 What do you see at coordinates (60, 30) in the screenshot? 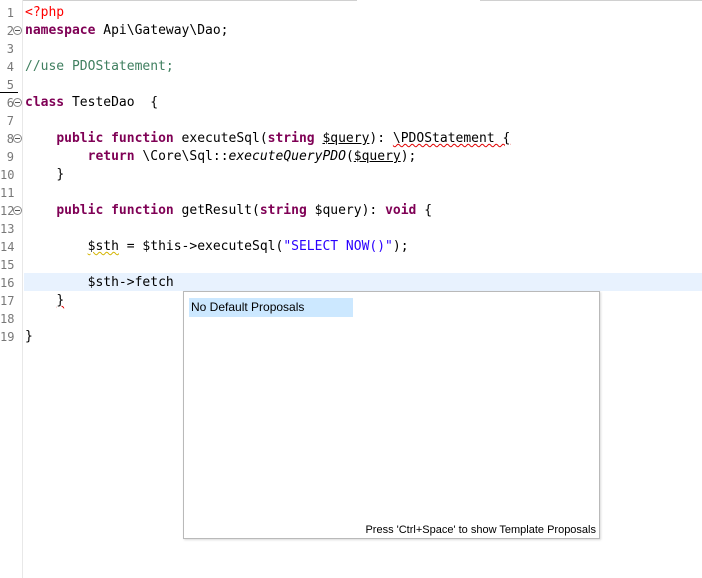
I see `keyword: namespace` at bounding box center [60, 30].